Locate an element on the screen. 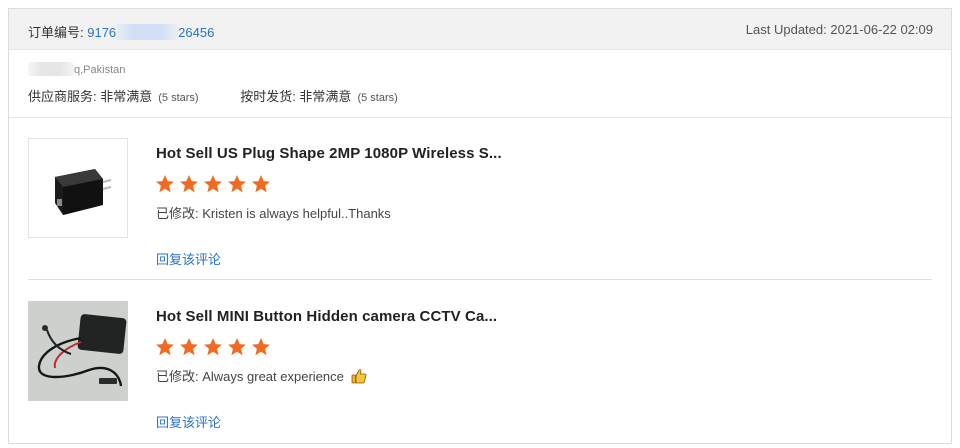 The height and width of the screenshot is (448, 960). location-text: q,Pakistan is located at coordinates (100, 70).